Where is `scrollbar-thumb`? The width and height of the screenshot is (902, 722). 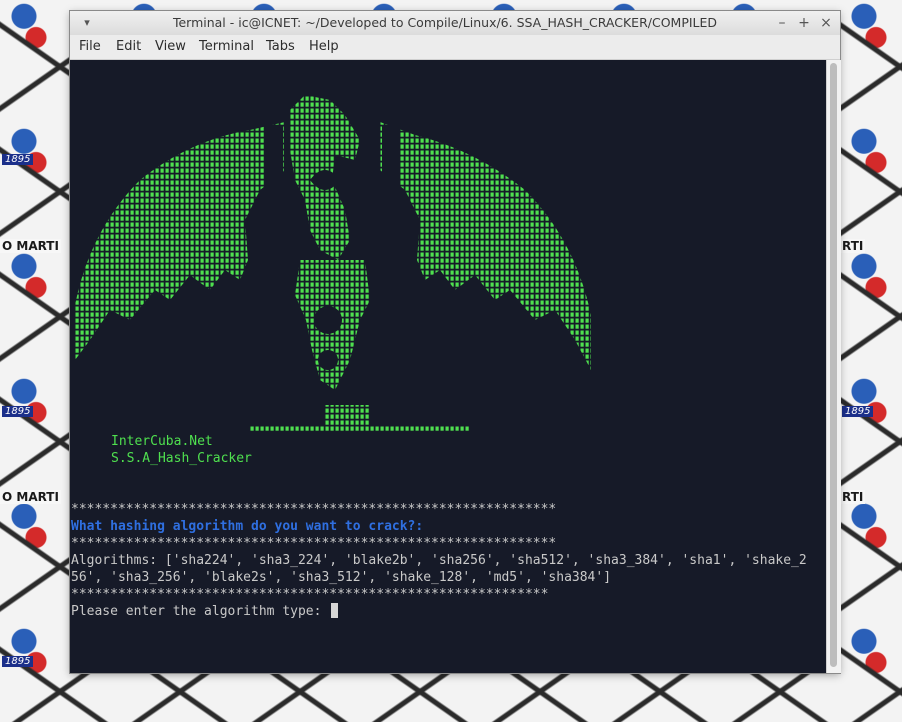 scrollbar-thumb is located at coordinates (833, 365).